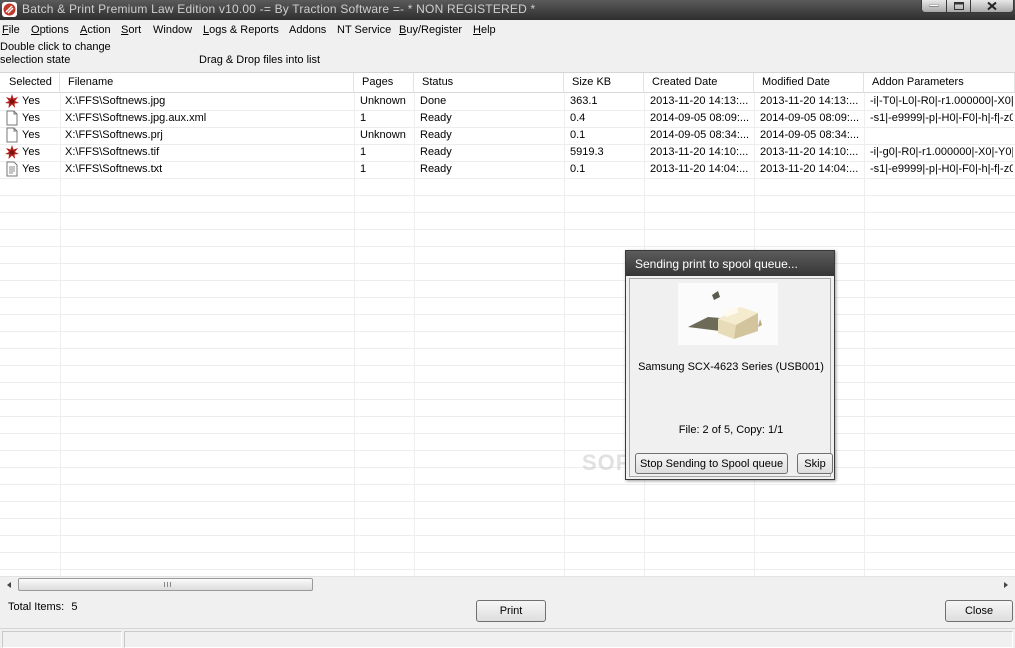 The width and height of the screenshot is (1015, 648). What do you see at coordinates (5, 30) in the screenshot?
I see `menu-mnemonic: F` at bounding box center [5, 30].